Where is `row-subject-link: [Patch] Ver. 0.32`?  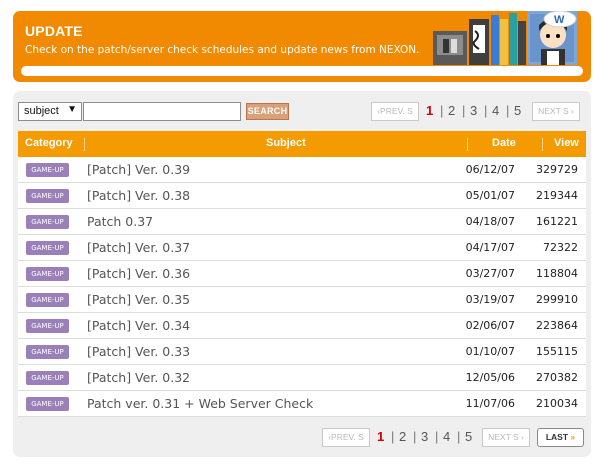 row-subject-link: [Patch] Ver. 0.32 is located at coordinates (138, 377).